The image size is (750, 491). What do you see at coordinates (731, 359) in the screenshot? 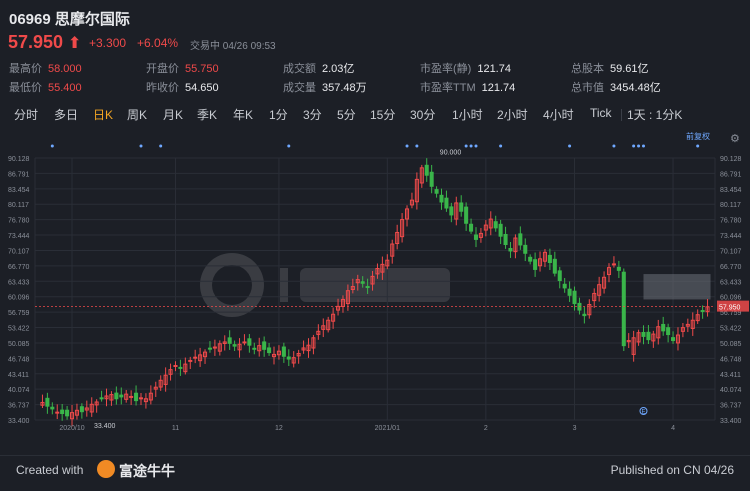
I see `y-tick-right: 46.748` at bounding box center [731, 359].